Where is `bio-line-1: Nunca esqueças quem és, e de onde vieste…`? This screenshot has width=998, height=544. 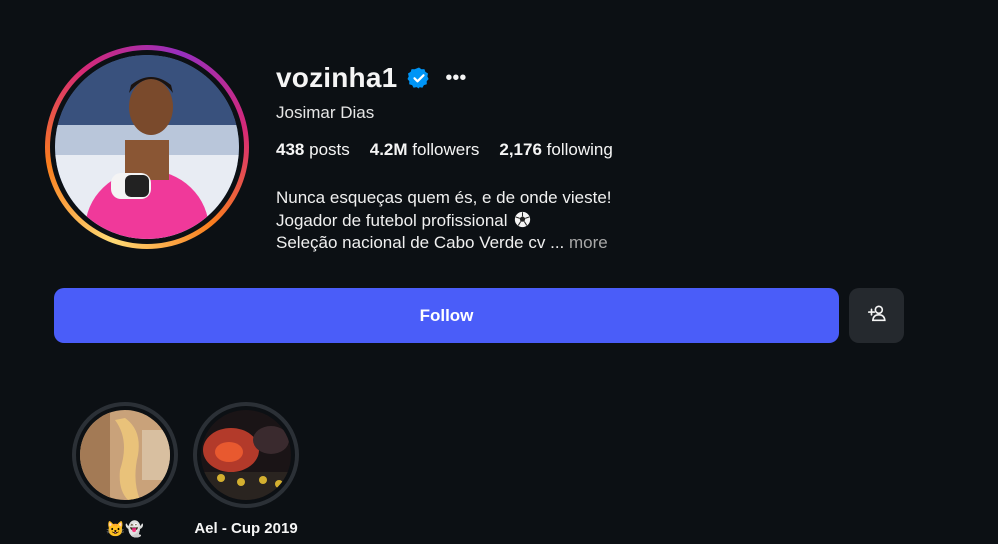 bio-line-1: Nunca esqueças quem és, e de onde vieste… is located at coordinates (444, 197).